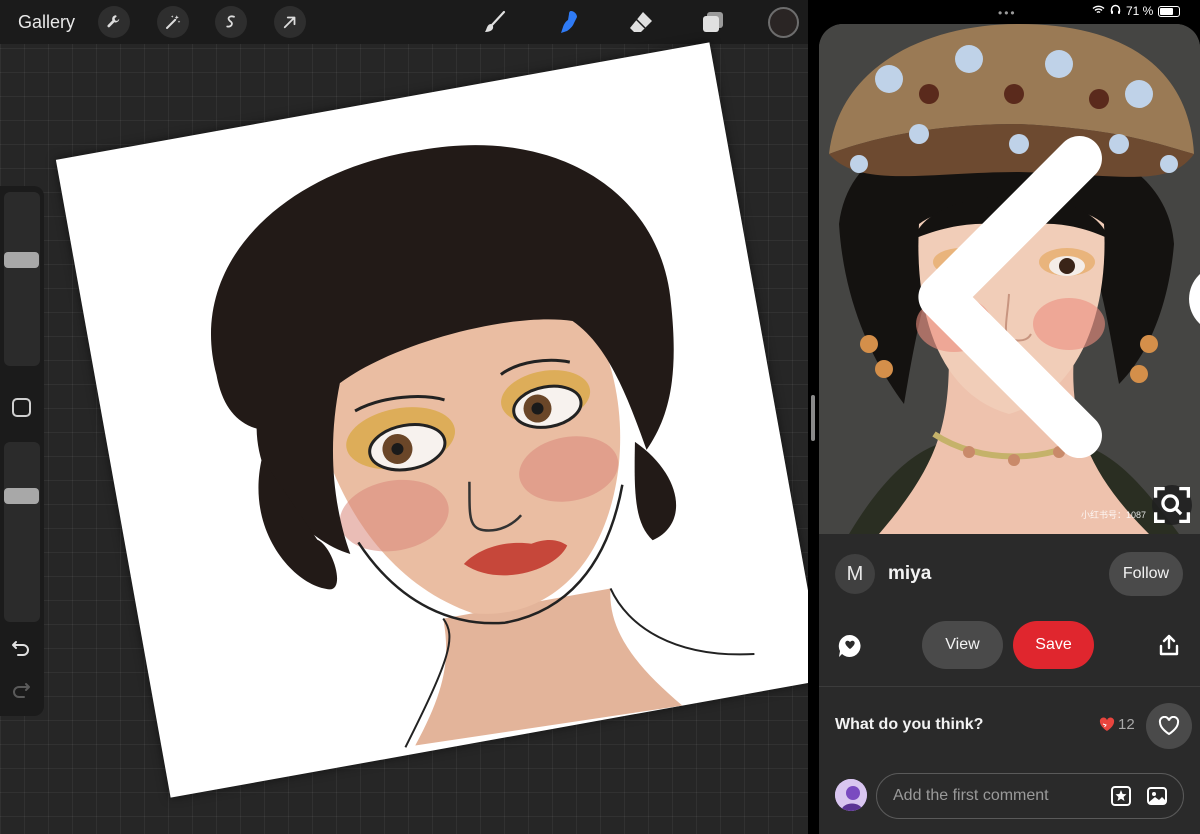 This screenshot has height=834, width=1200. What do you see at coordinates (909, 724) in the screenshot?
I see `engagement-prompt: What do you think?` at bounding box center [909, 724].